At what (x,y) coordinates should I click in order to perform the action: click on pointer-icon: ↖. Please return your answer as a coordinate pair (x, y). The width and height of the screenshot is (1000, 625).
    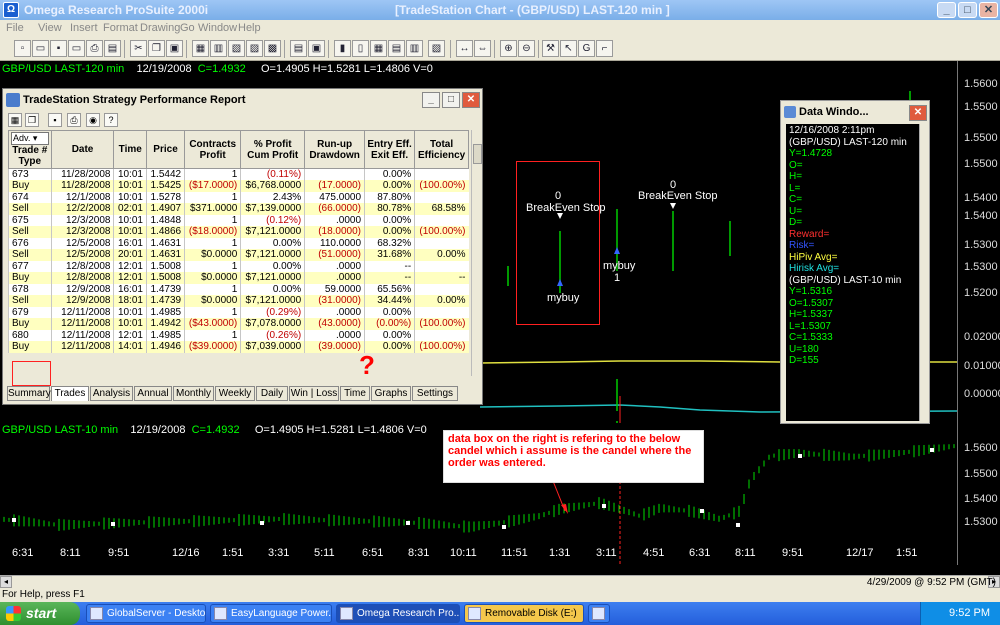
    Looking at the image, I should click on (568, 48).